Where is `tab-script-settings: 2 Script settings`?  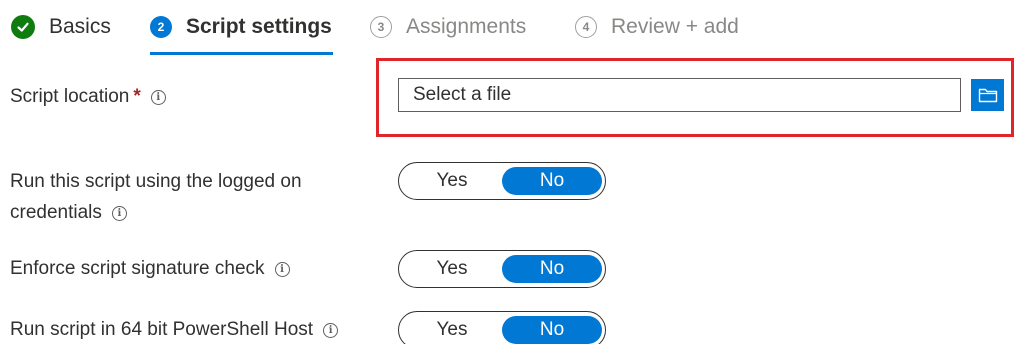 tab-script-settings: 2 Script settings is located at coordinates (241, 27).